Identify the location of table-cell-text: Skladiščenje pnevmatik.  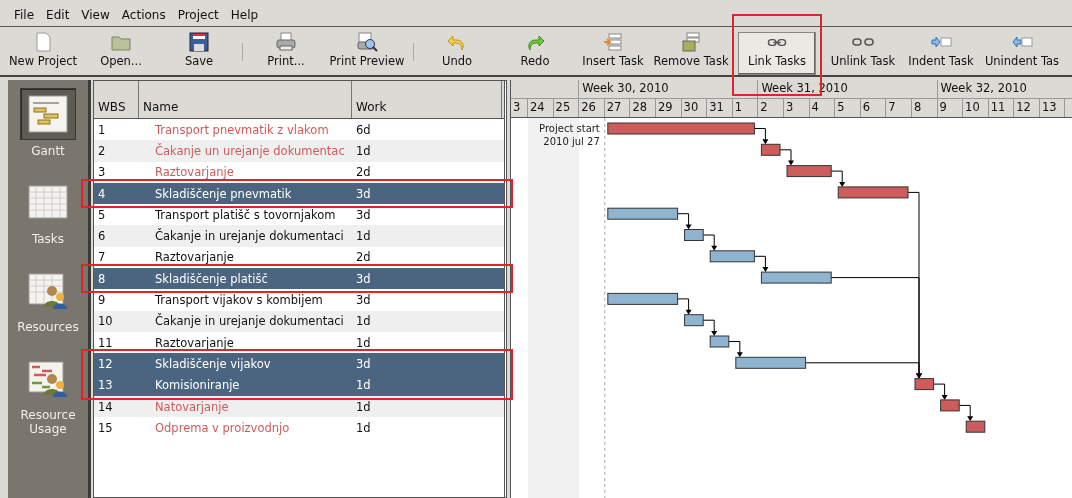
(223, 193).